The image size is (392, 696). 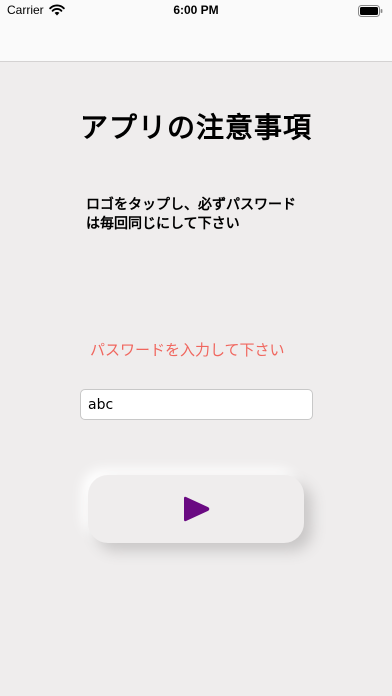 What do you see at coordinates (196, 41) in the screenshot?
I see `navigation-bar` at bounding box center [196, 41].